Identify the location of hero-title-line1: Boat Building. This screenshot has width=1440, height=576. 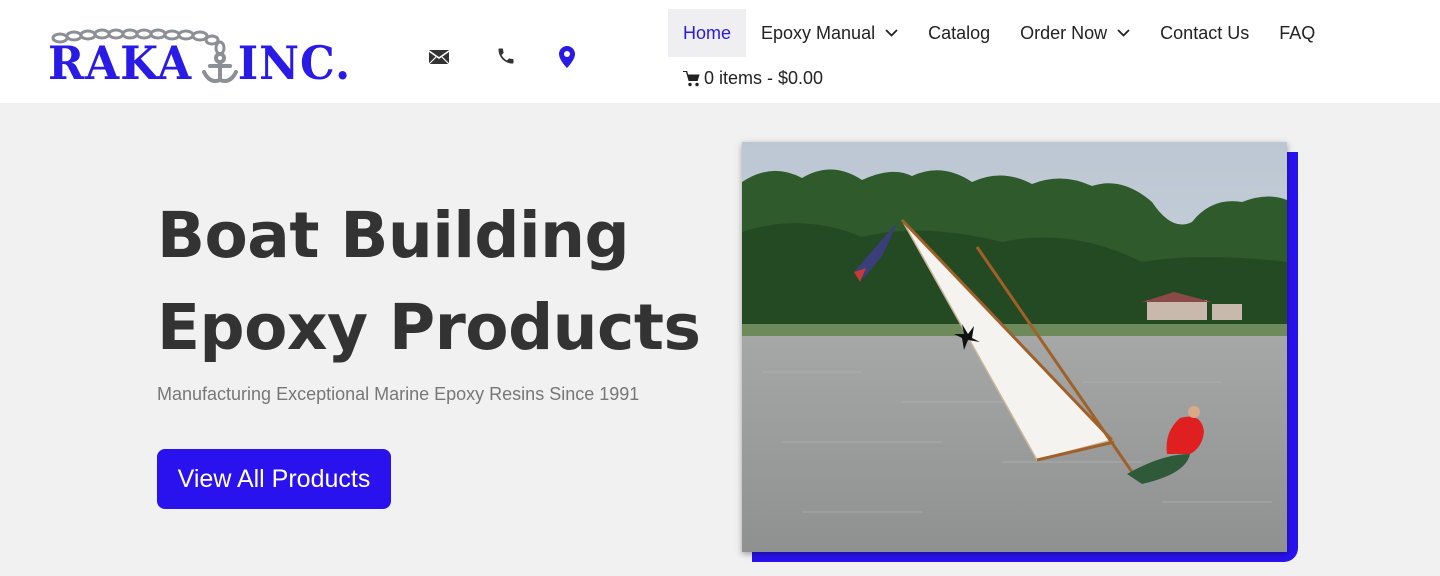
(393, 235).